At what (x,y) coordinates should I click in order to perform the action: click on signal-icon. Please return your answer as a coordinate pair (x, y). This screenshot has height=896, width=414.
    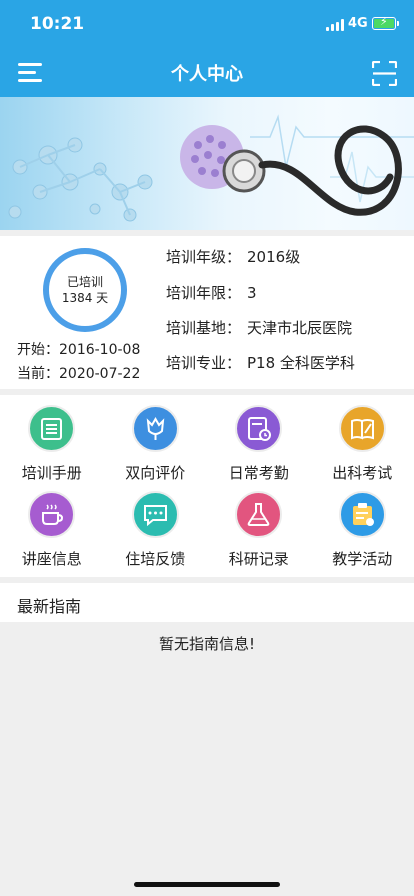
    Looking at the image, I should click on (335, 25).